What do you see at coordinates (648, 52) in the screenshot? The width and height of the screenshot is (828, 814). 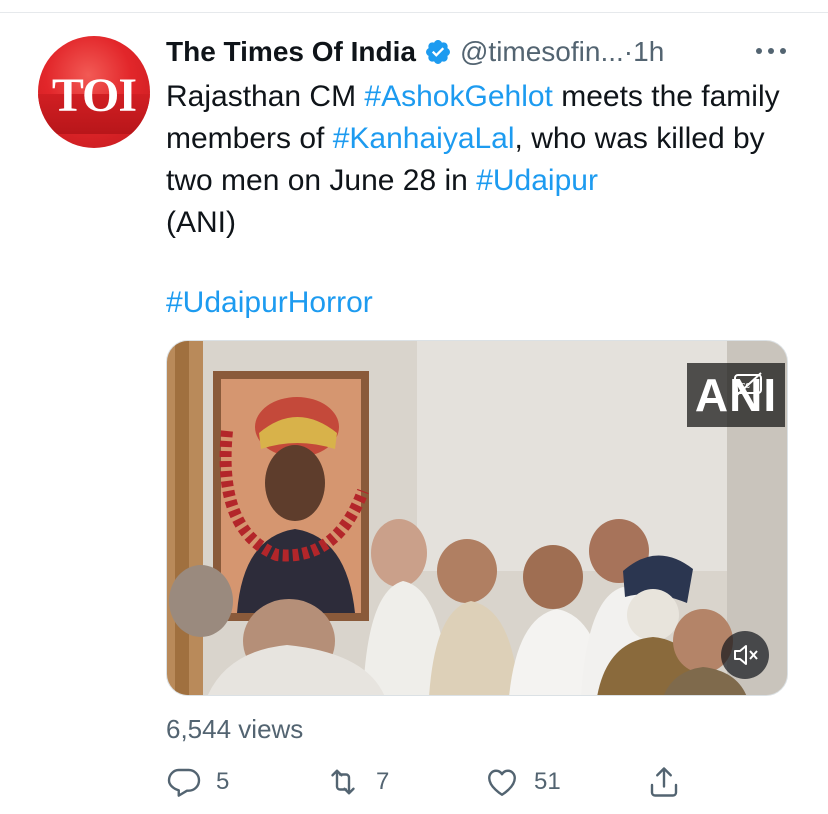 I see `tweet-timestamp: 1h` at bounding box center [648, 52].